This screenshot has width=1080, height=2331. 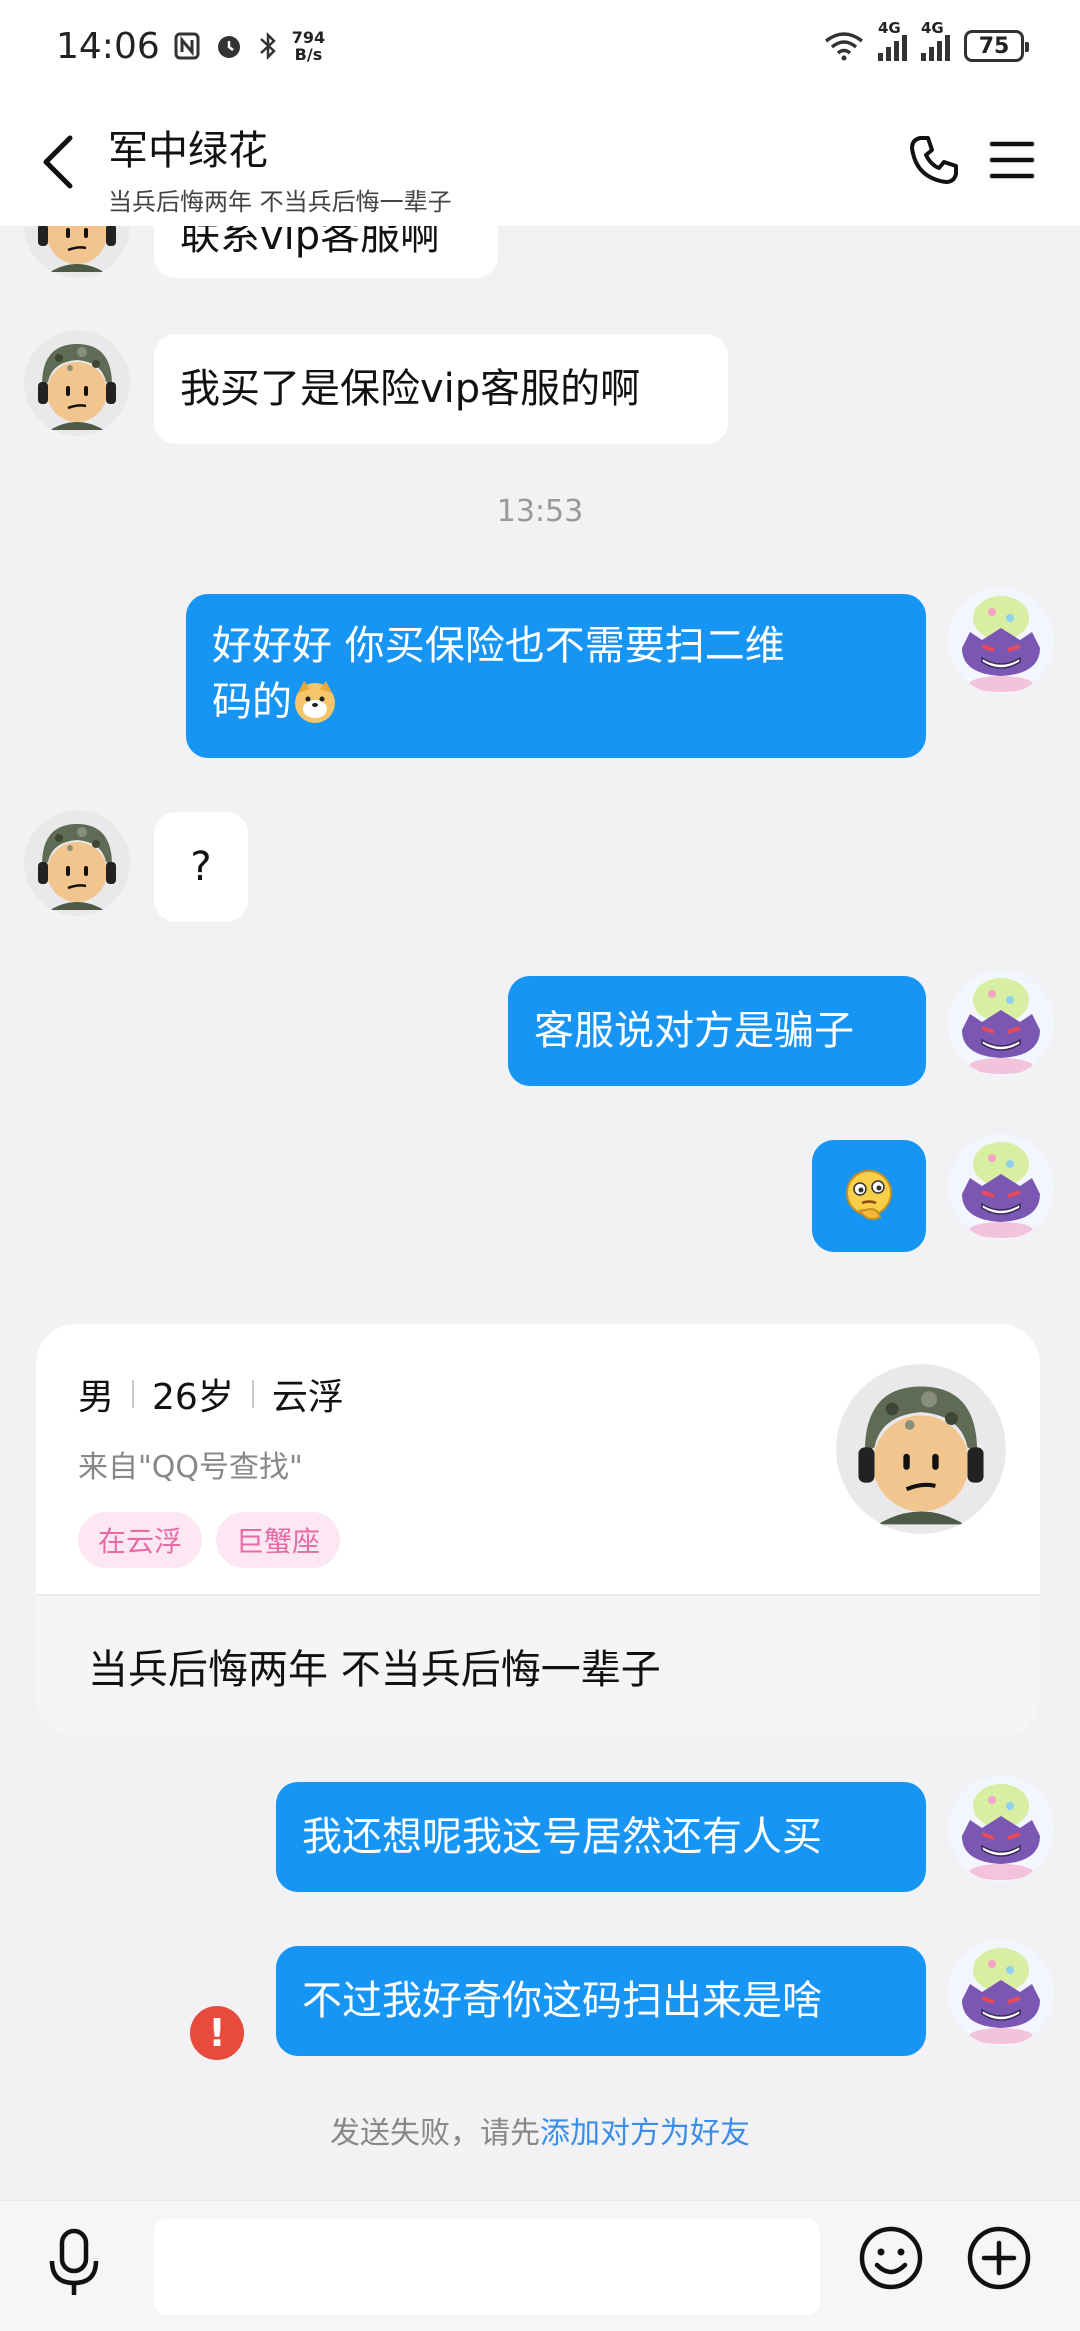 I want to click on message-bubble-outgoing: 好好好 你买保险也不需要扫二维 码的, so click(x=556, y=676).